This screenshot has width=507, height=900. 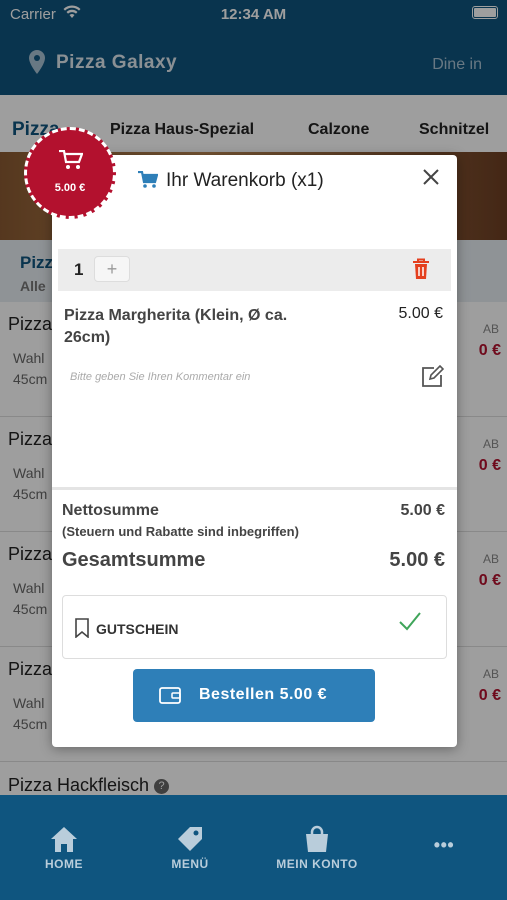 I want to click on tab-home-label: HOME, so click(x=64, y=864).